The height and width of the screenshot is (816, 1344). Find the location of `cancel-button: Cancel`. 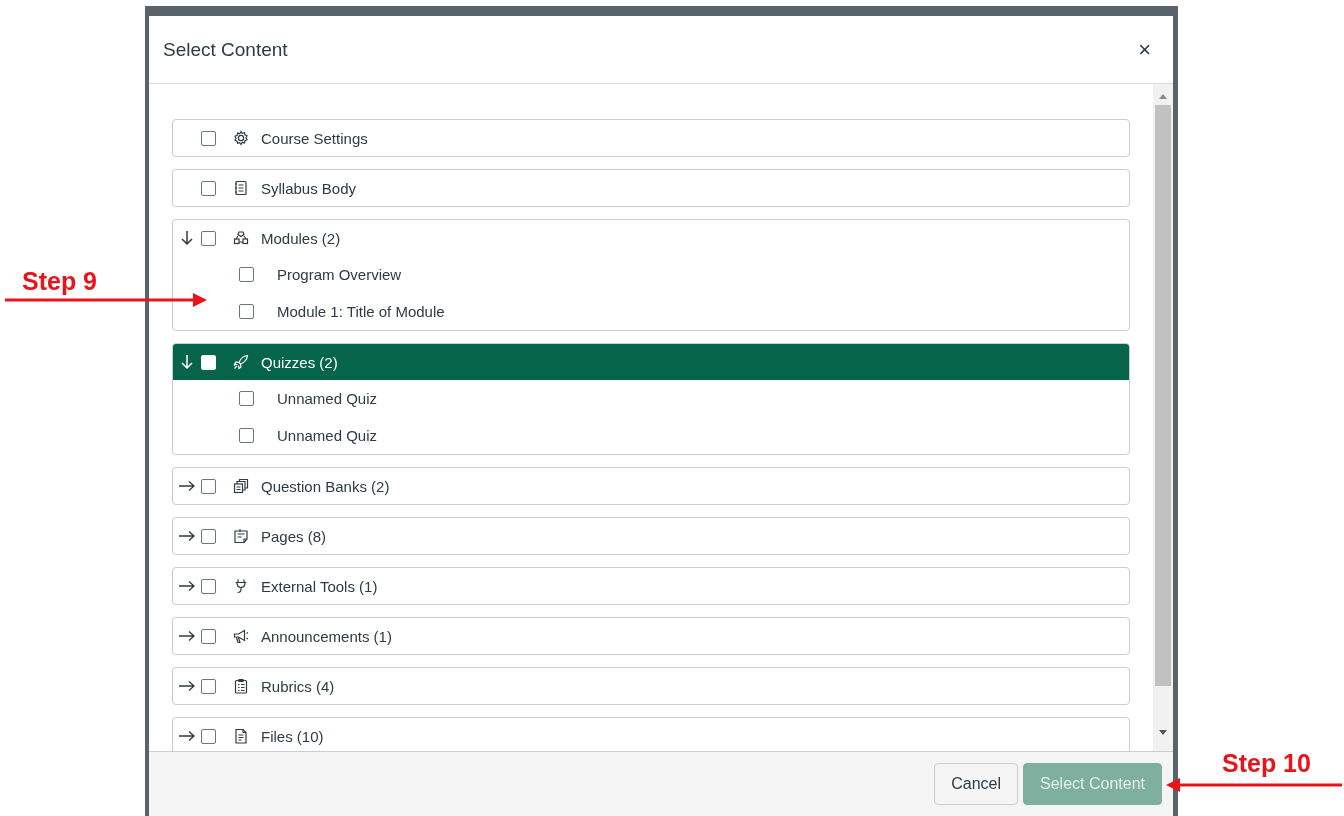

cancel-button: Cancel is located at coordinates (976, 784).